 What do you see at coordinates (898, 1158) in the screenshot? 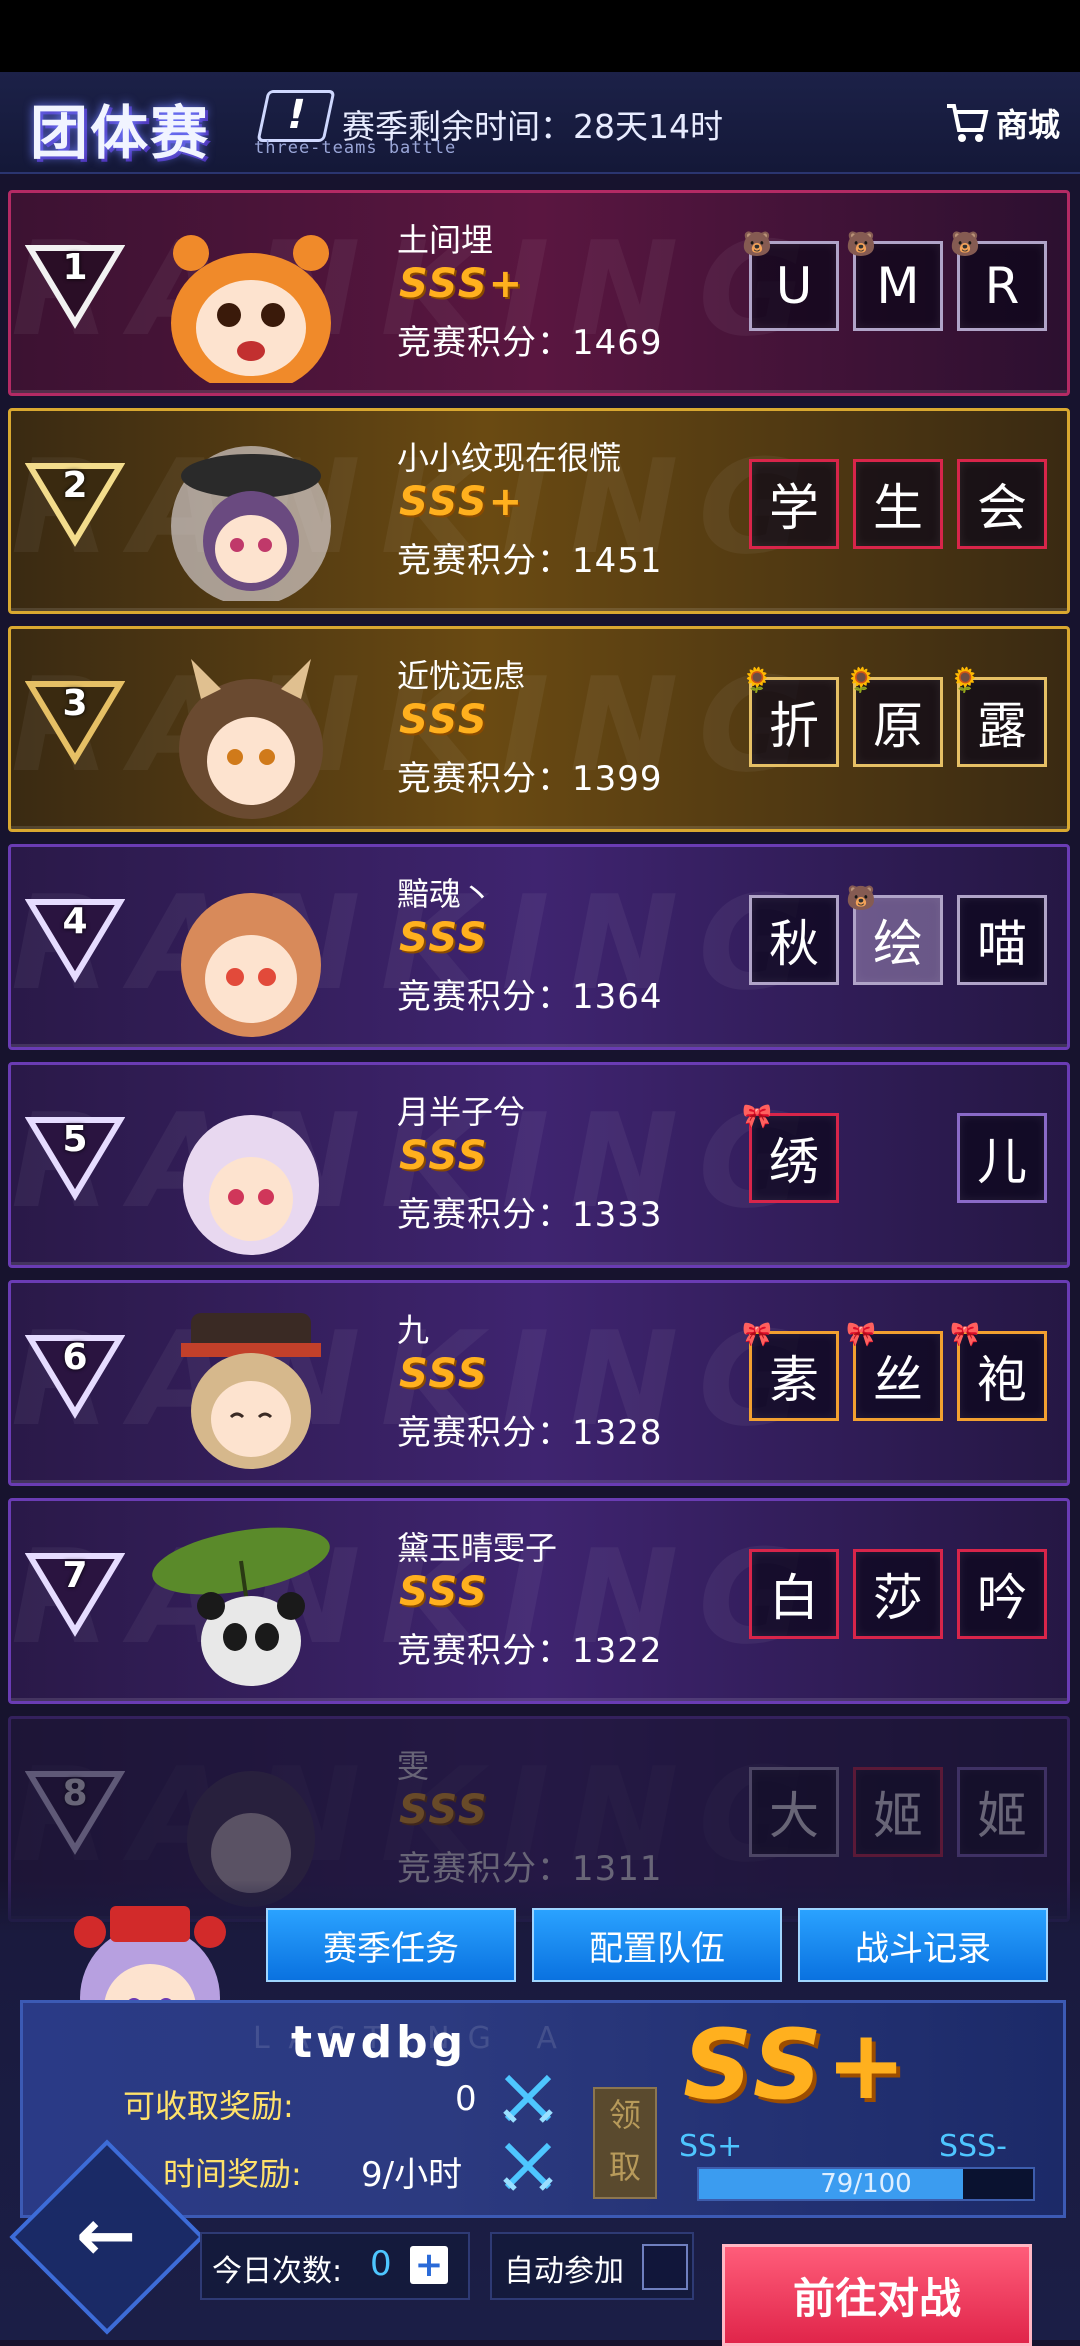
I see `team-member-tile` at bounding box center [898, 1158].